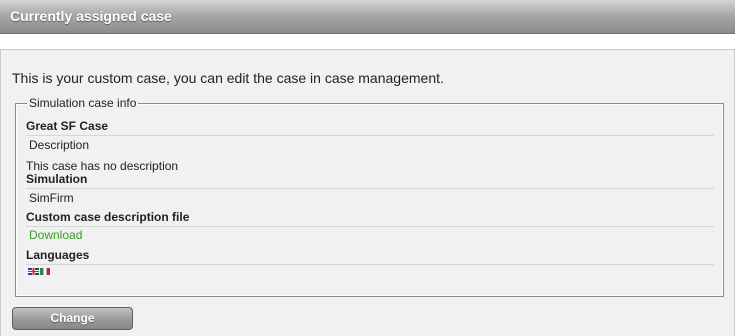  What do you see at coordinates (59, 145) in the screenshot?
I see `description-label: Description` at bounding box center [59, 145].